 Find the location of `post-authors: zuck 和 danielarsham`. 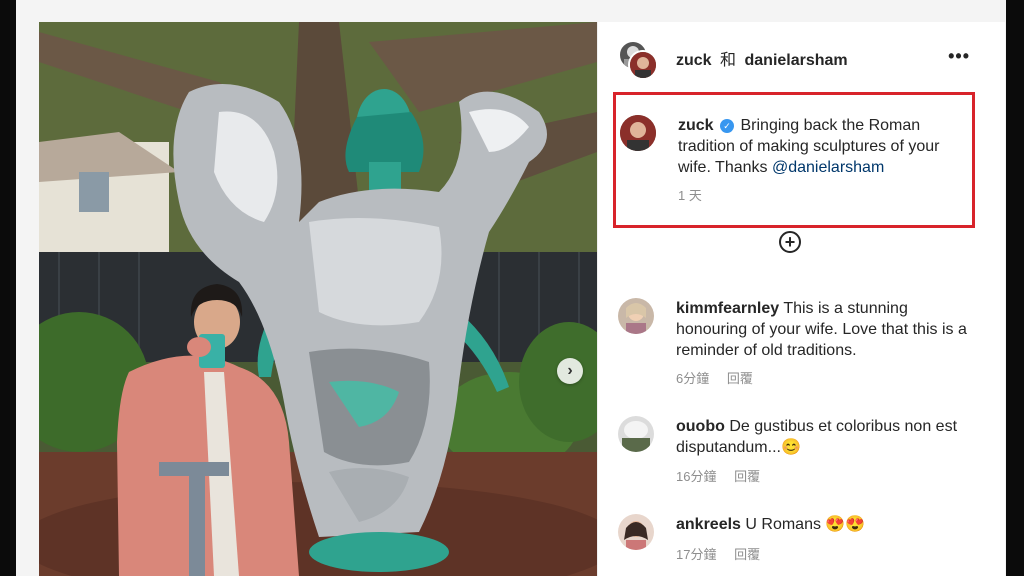

post-authors: zuck 和 danielarsham is located at coordinates (762, 58).